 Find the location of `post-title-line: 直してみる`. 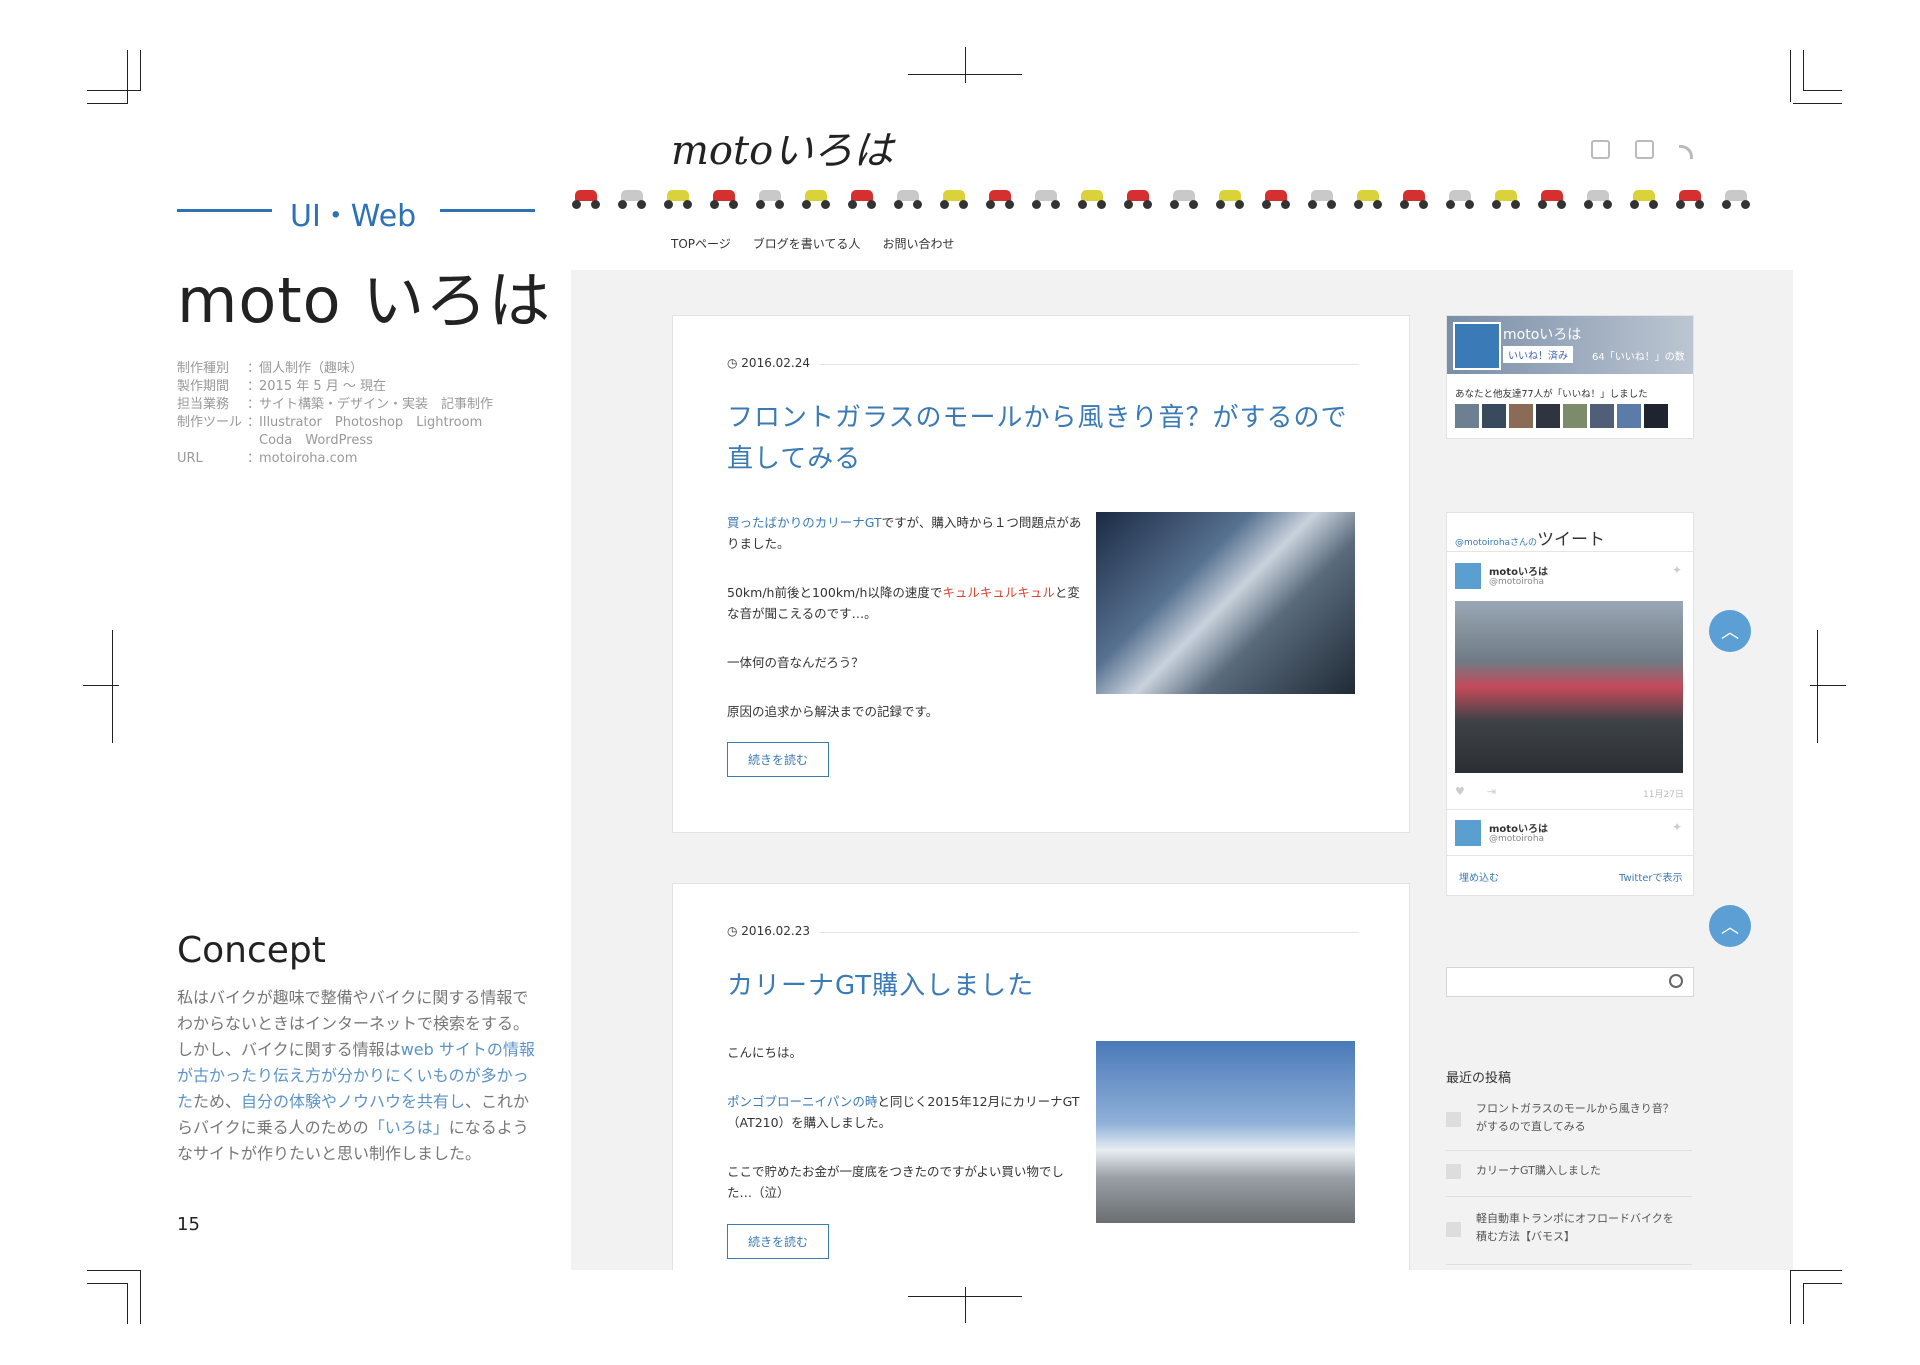

post-title-line: 直してみる is located at coordinates (1052, 459).